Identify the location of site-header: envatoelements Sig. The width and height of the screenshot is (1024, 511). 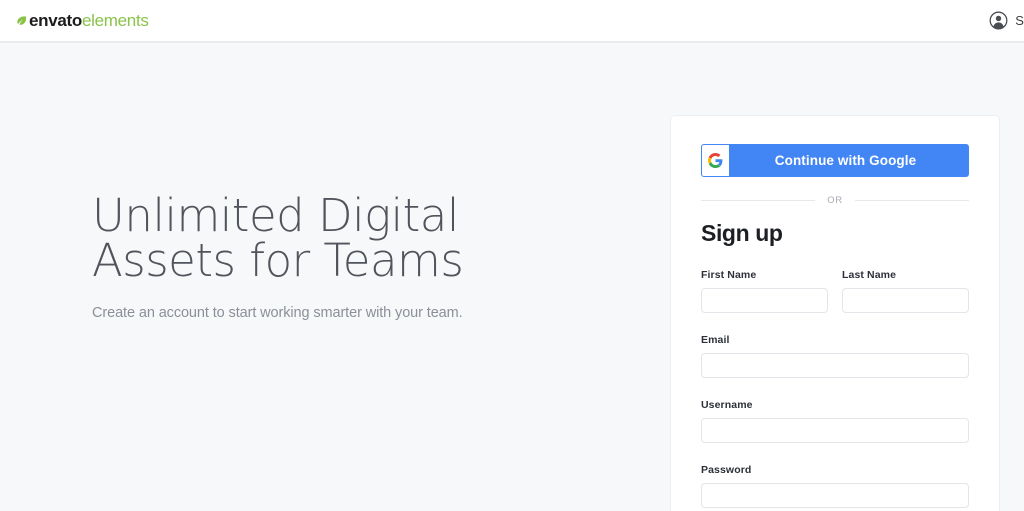
(512, 21).